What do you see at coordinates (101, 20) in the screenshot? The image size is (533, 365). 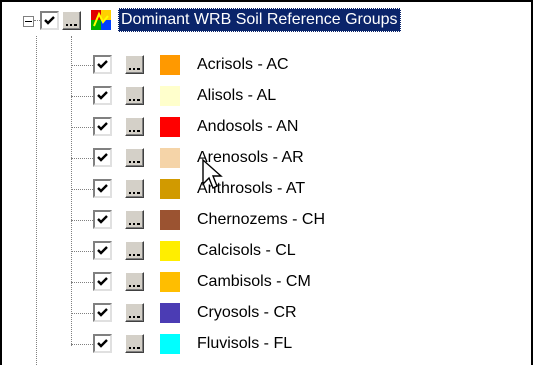 I see `legend-icon` at bounding box center [101, 20].